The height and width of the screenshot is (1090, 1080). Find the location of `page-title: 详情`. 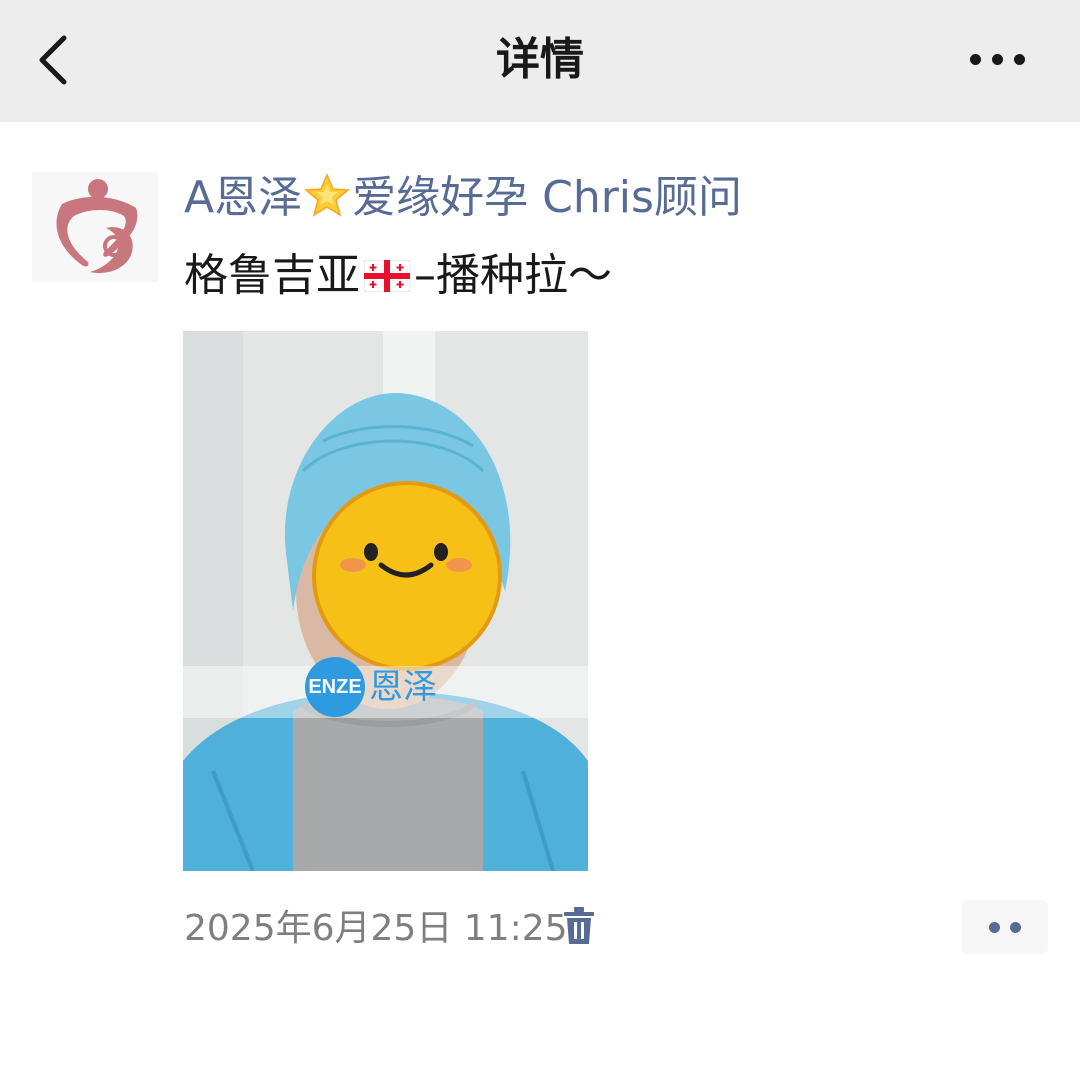

page-title: 详情 is located at coordinates (540, 59).